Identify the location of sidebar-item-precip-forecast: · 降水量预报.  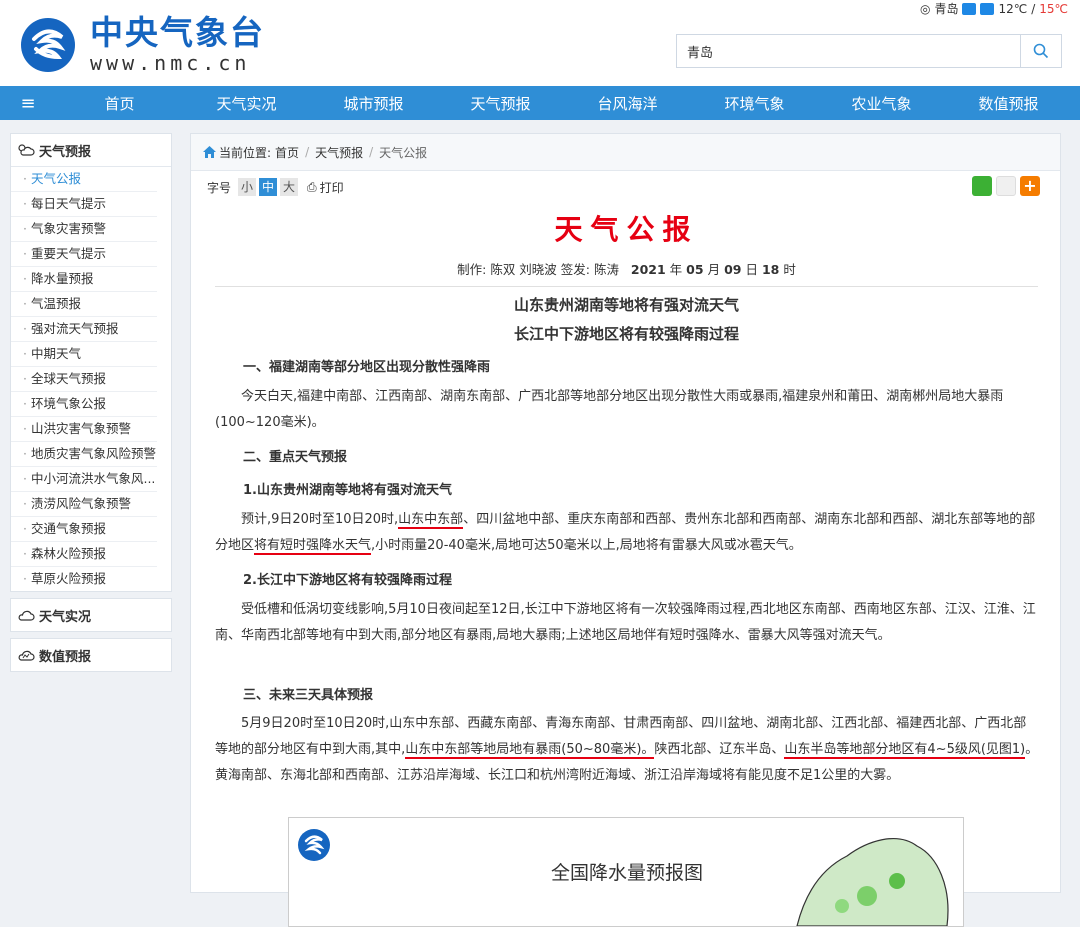
(84, 279).